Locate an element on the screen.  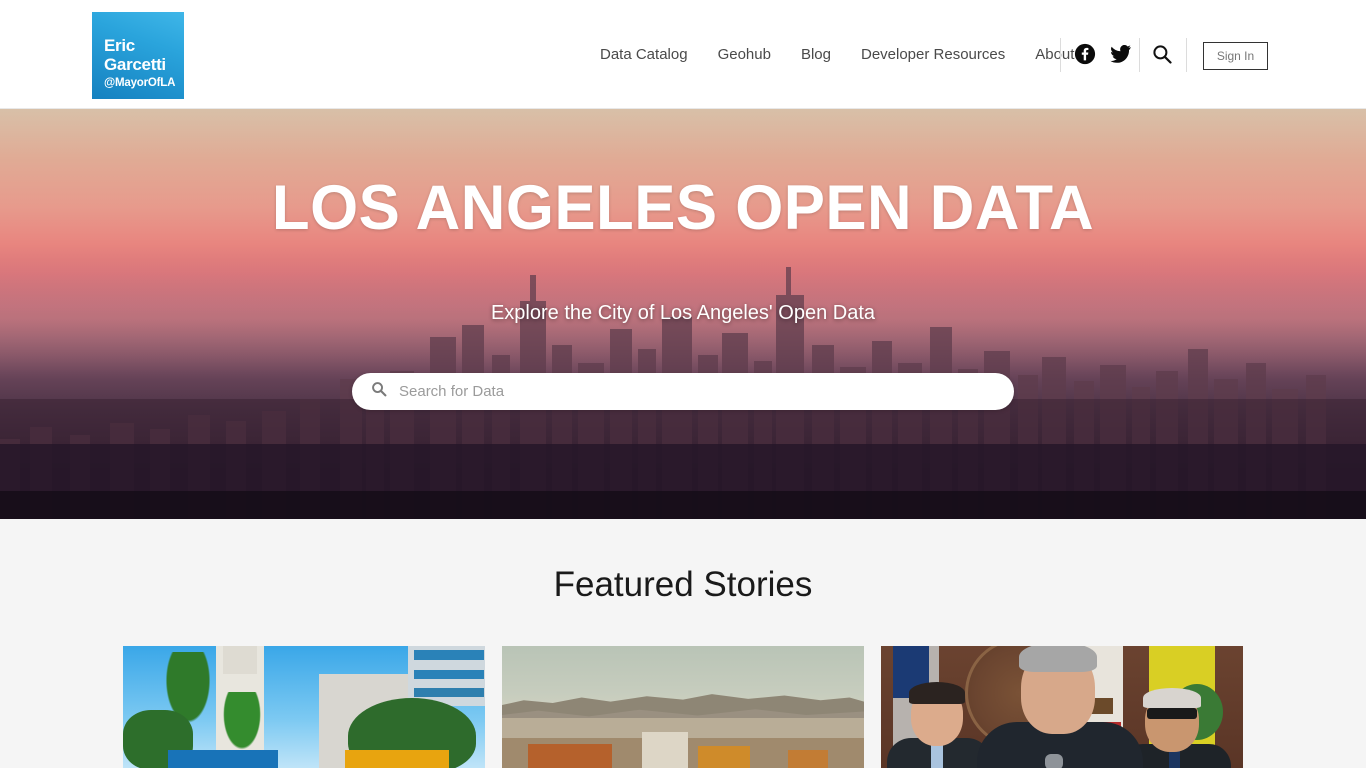
logo-eric-garcetti: Eric Garcetti @MayorOfLA is located at coordinates (138, 55).